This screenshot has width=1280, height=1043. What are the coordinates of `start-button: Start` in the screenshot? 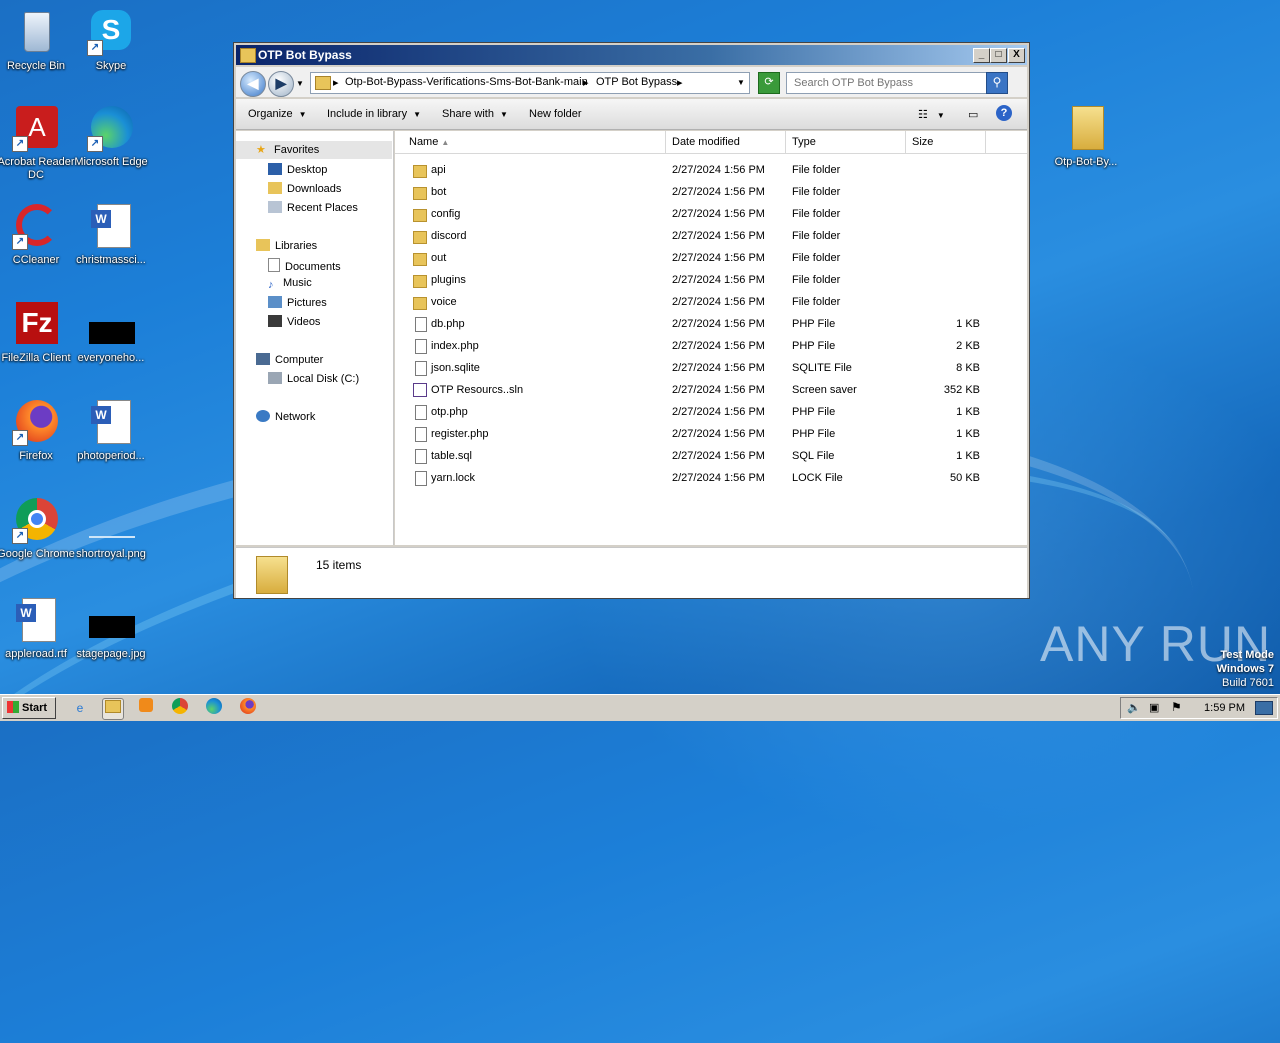 It's located at (29, 708).